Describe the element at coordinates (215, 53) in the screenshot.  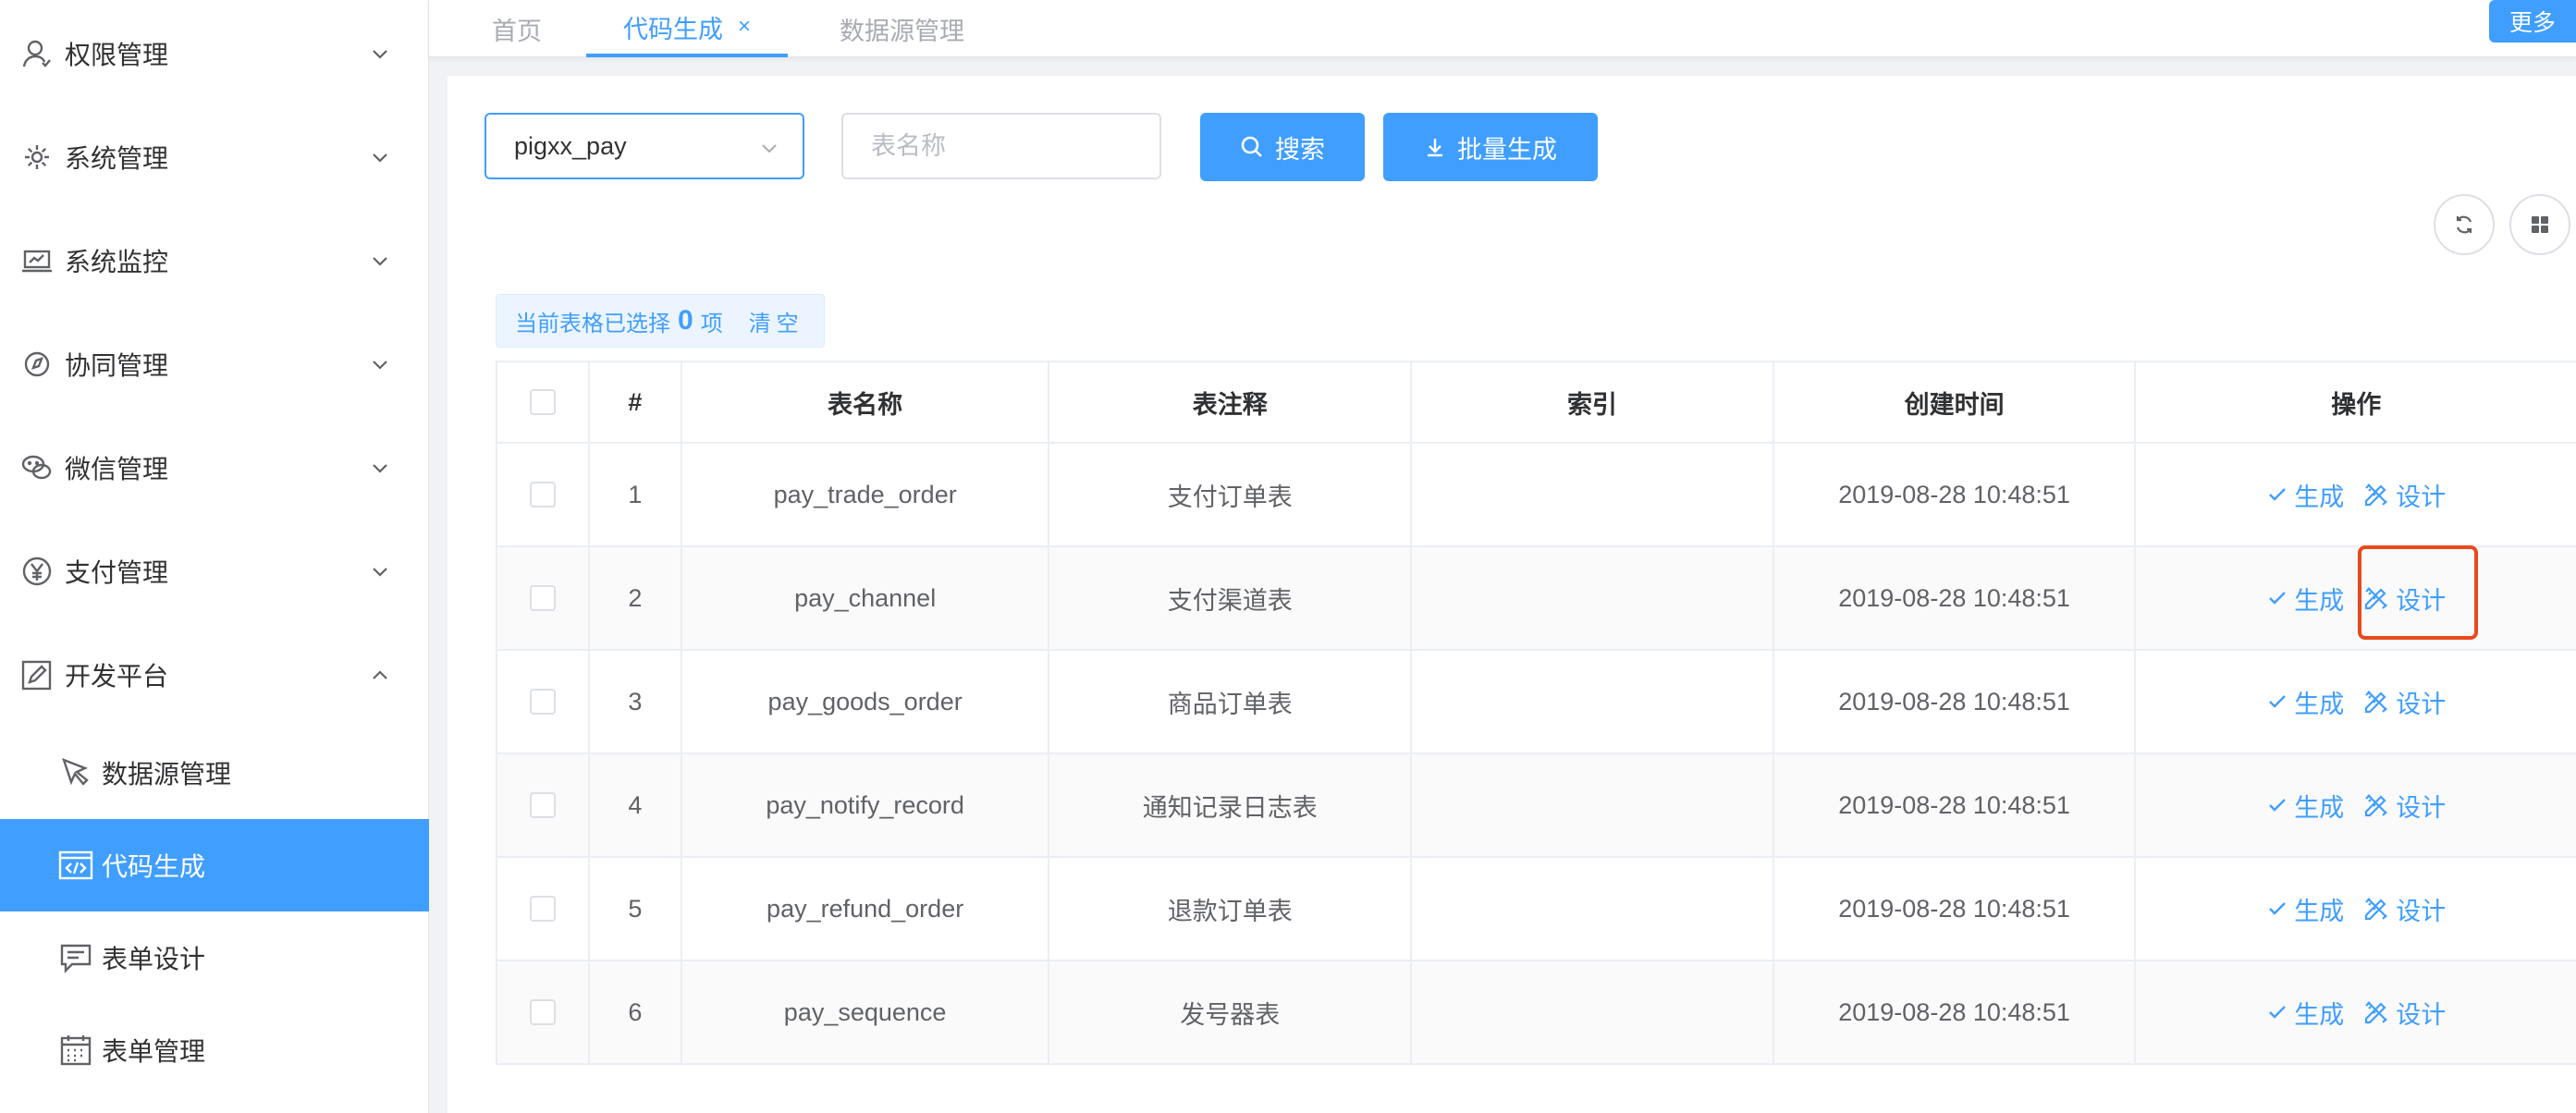
I see `sidebar-menu-permission: 权限管理` at that location.